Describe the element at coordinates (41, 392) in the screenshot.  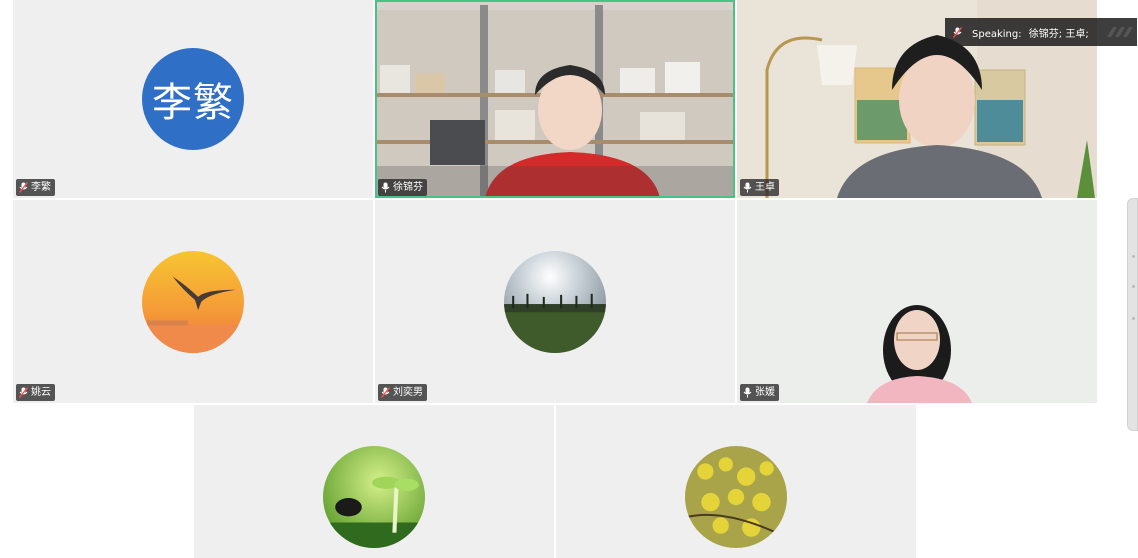
I see `participant-name: 姚云` at that location.